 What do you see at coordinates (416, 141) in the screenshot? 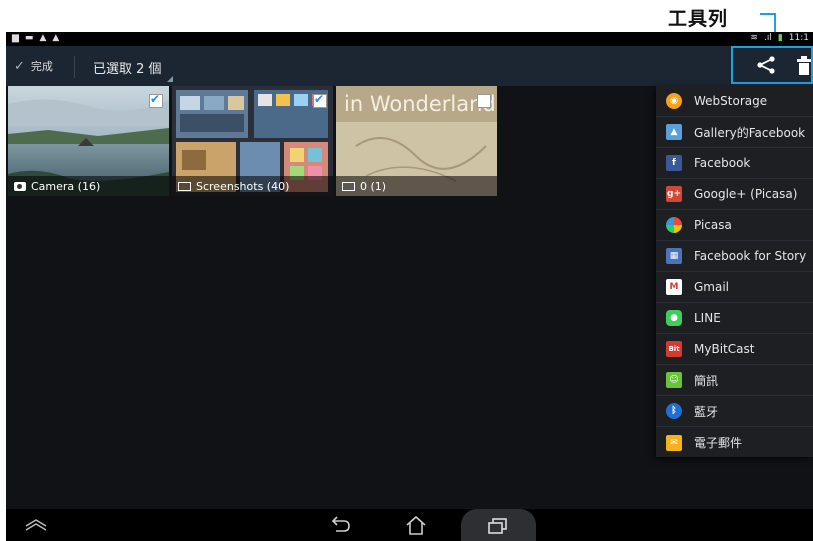
I see `album-folder-0: in Wonderland 0 (1)` at bounding box center [416, 141].